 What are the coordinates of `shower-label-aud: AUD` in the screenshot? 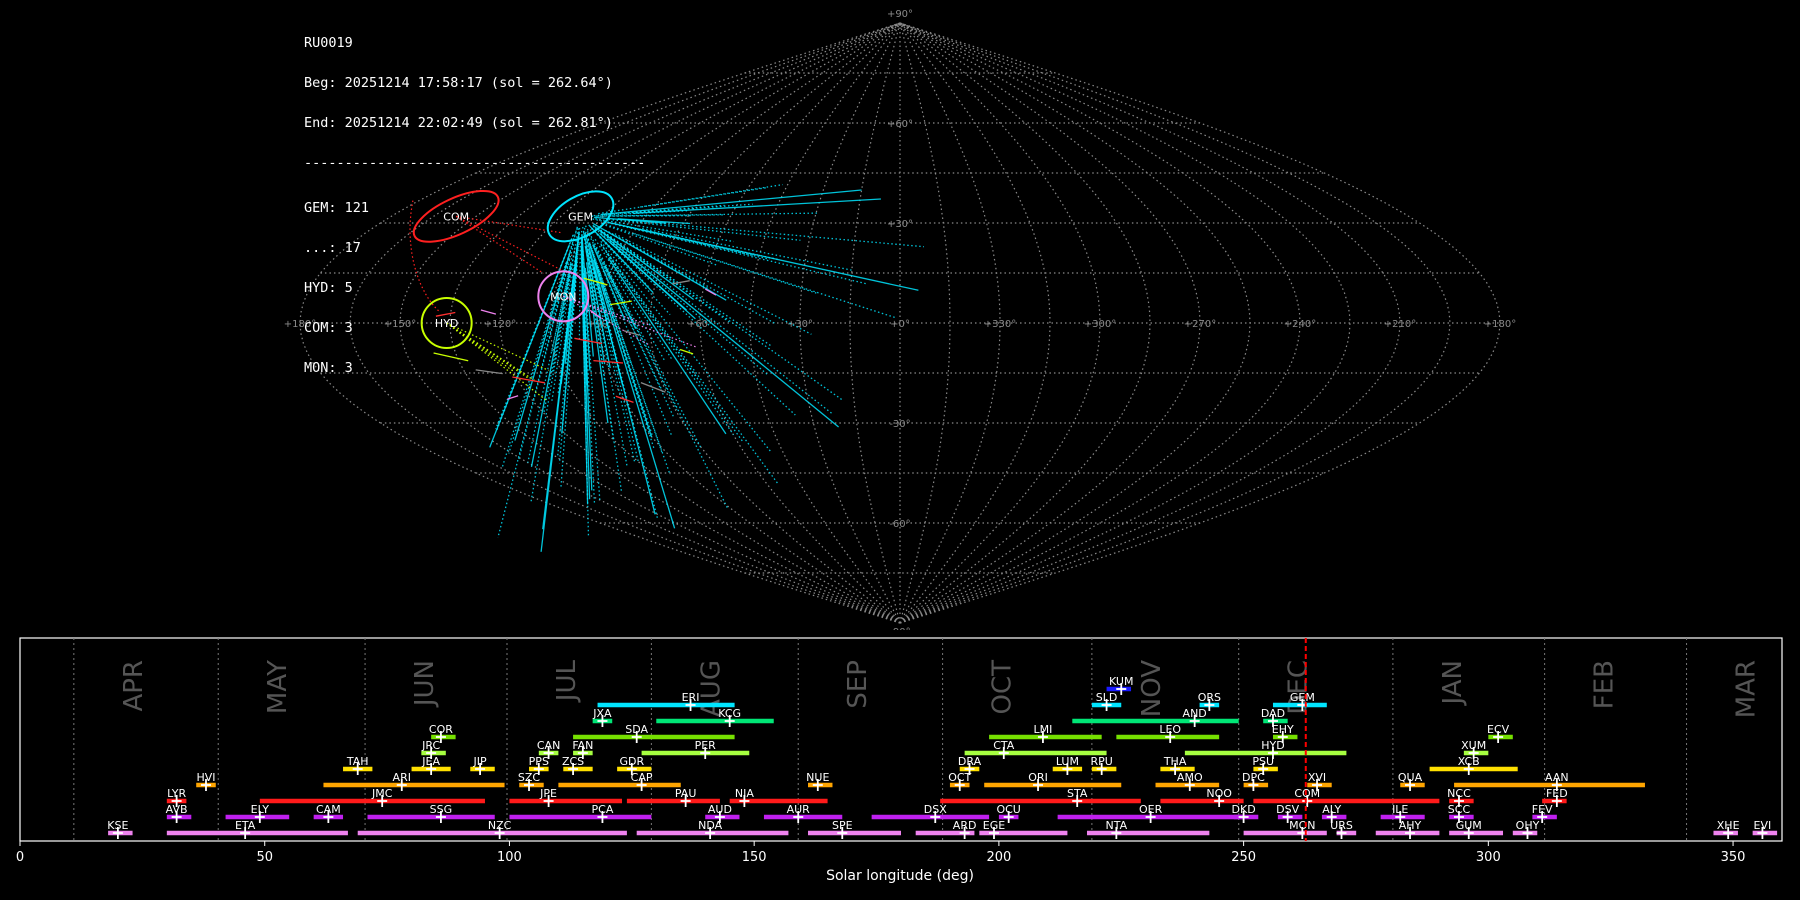 It's located at (720, 809).